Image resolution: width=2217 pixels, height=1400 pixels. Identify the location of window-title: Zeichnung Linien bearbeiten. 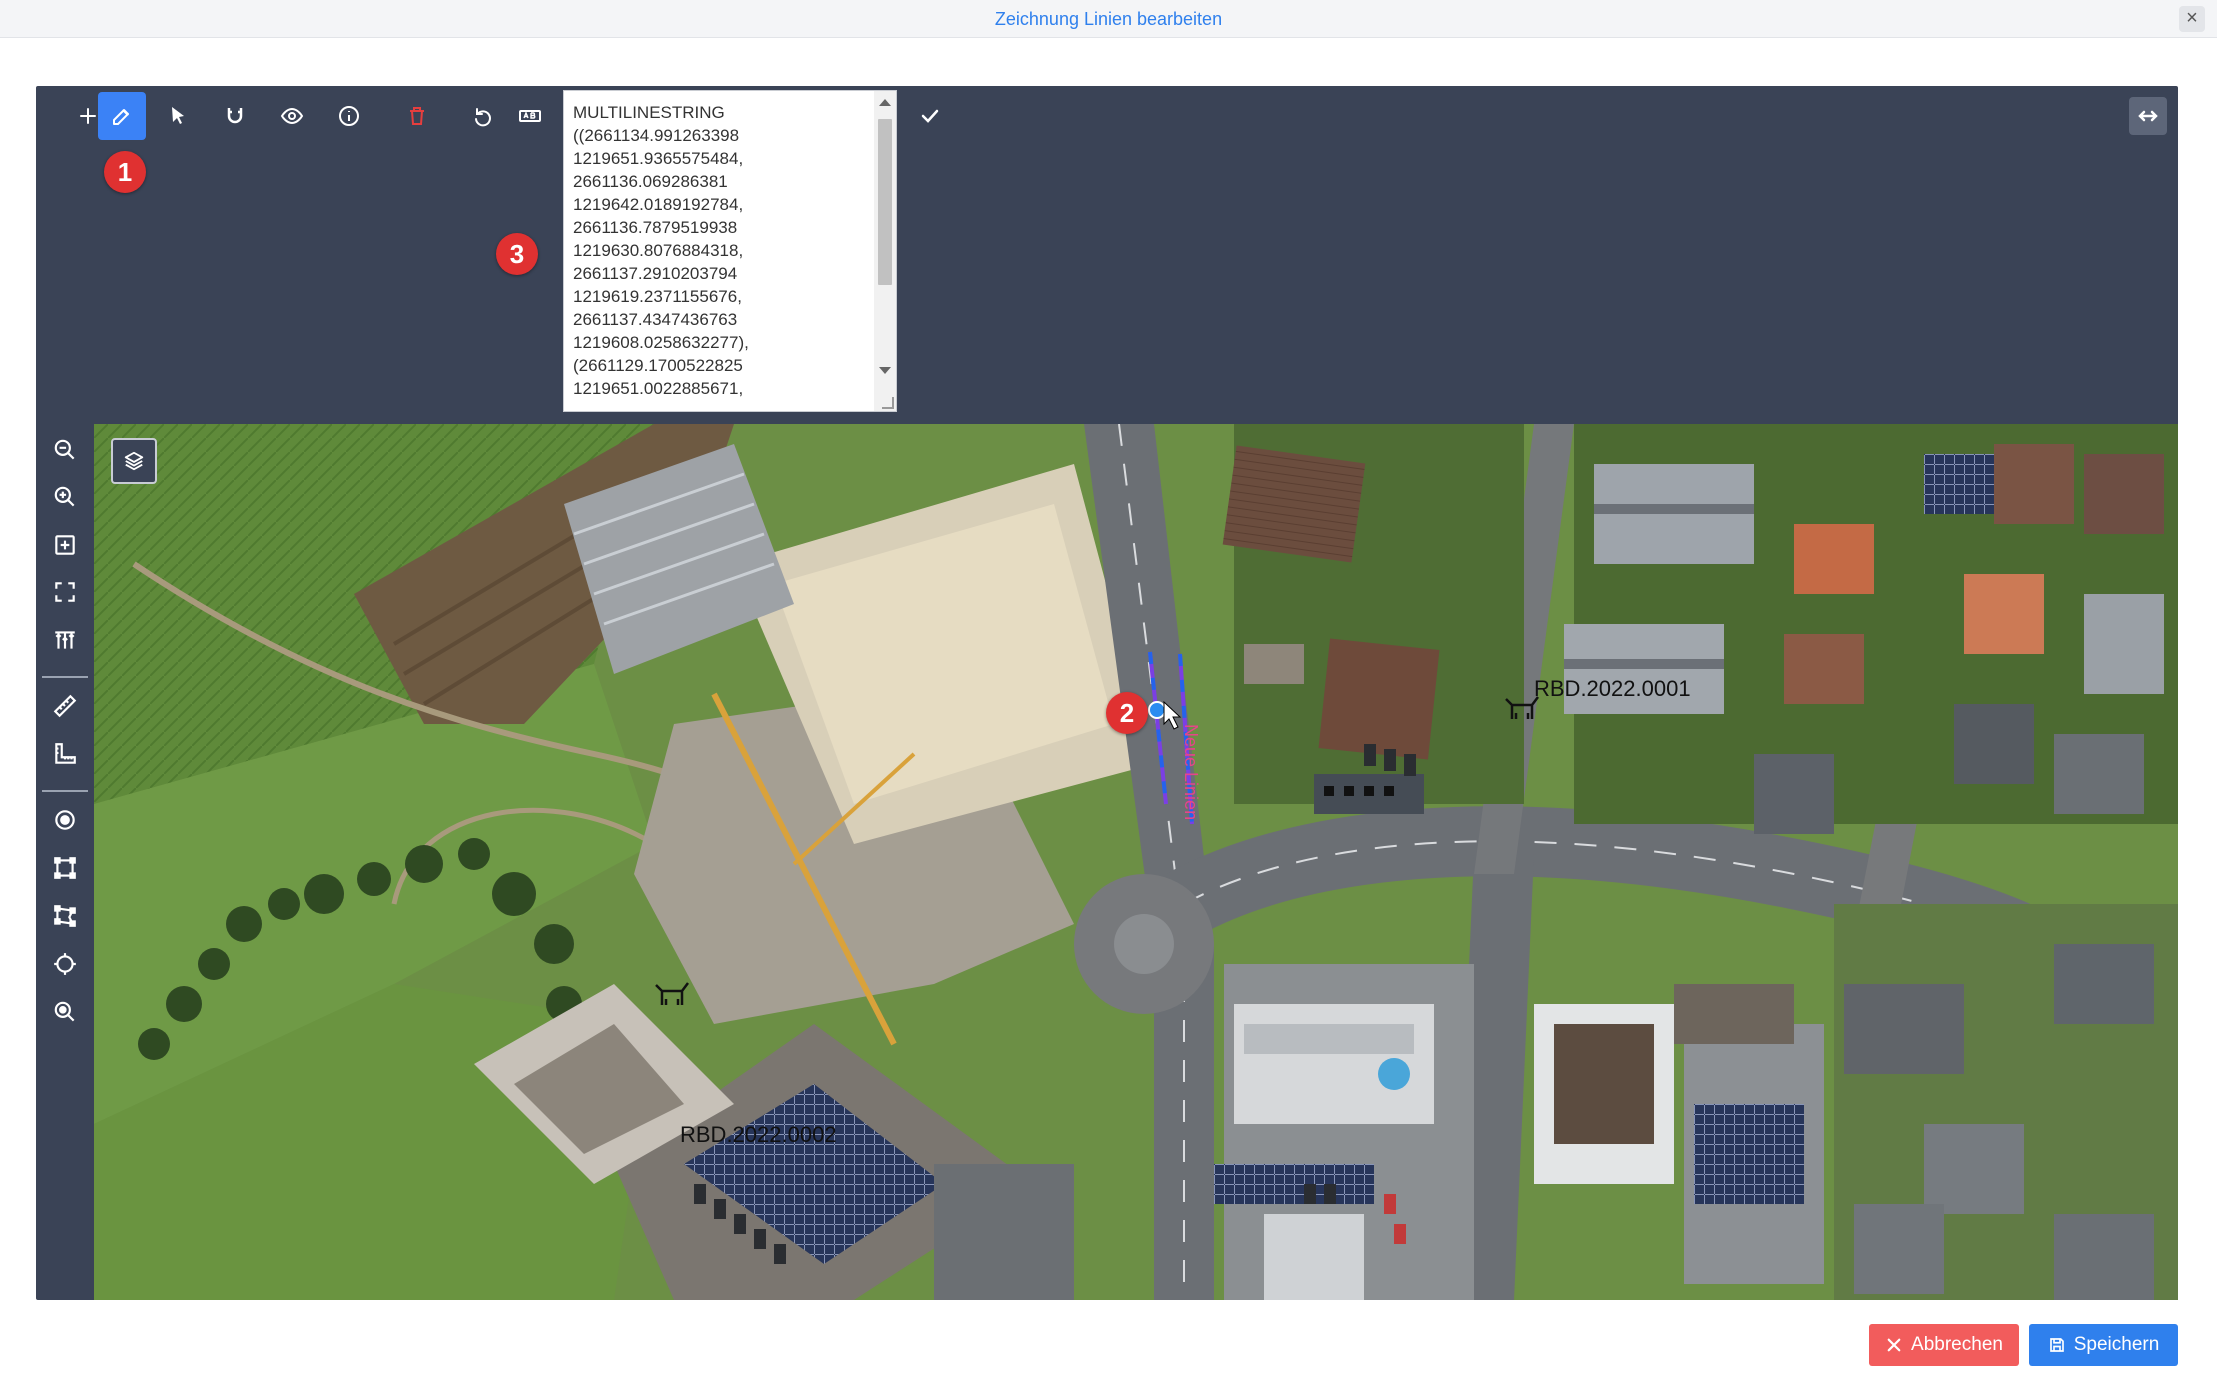
(1108, 19).